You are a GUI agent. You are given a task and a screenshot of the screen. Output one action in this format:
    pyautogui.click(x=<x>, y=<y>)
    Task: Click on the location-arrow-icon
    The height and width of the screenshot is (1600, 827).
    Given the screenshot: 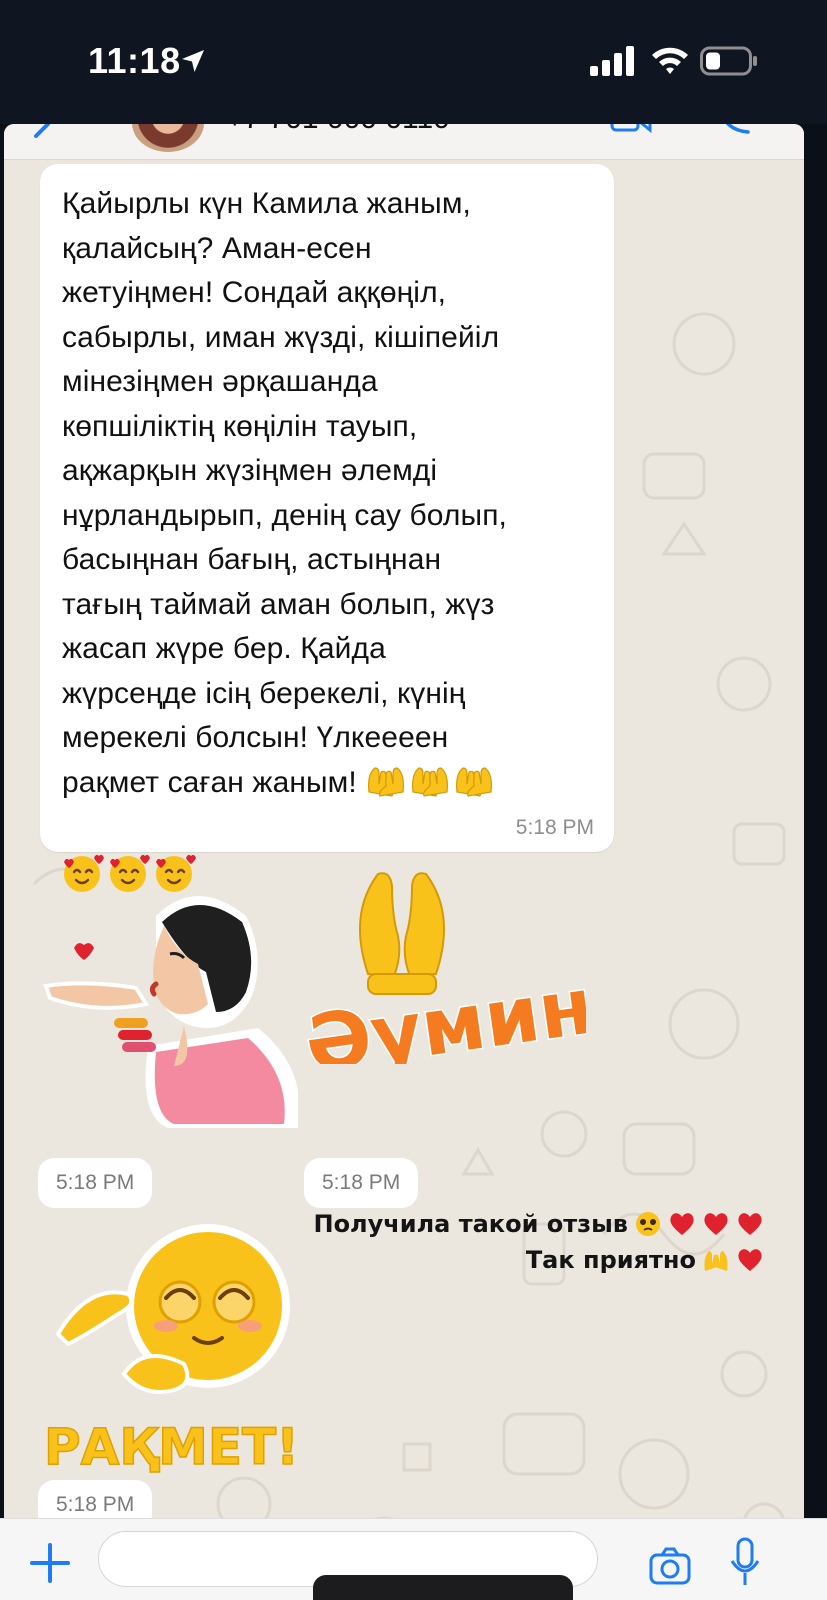 What is the action you would take?
    pyautogui.click(x=193, y=61)
    